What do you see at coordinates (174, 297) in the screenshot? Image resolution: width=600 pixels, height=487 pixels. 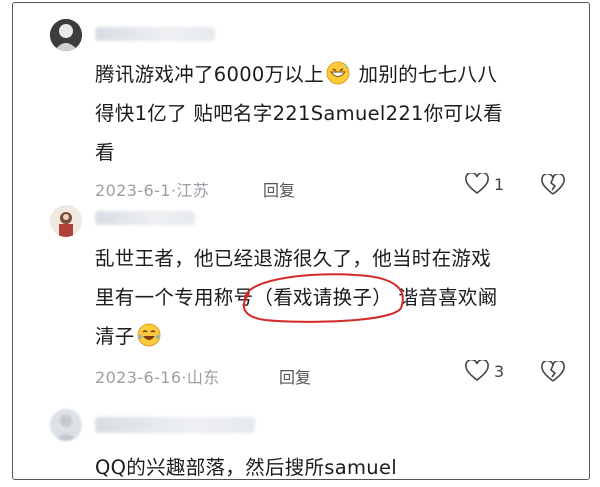 I see `comment-line: 里有一个专用称号` at bounding box center [174, 297].